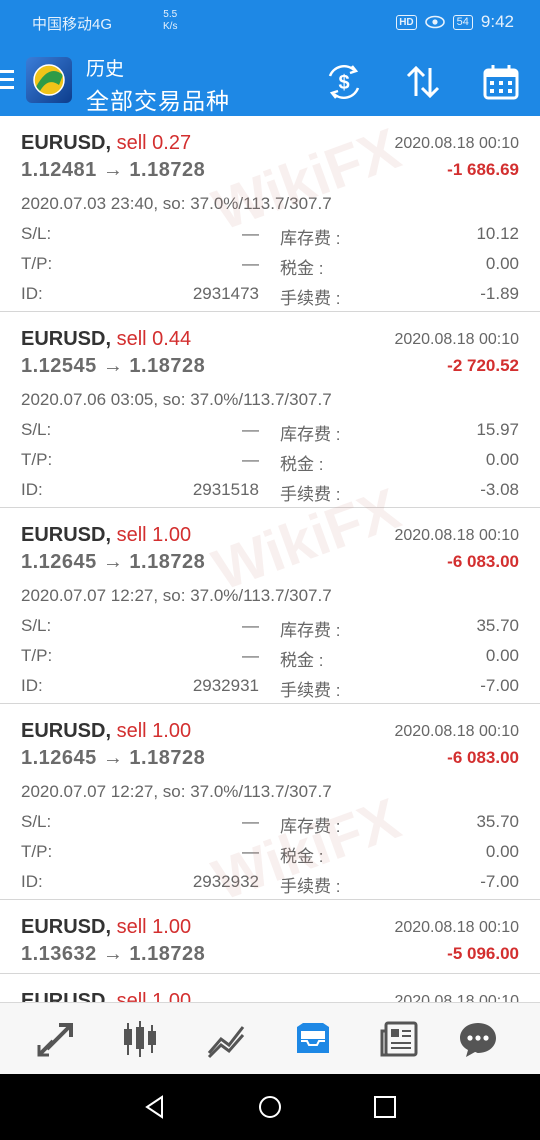 The height and width of the screenshot is (1140, 540). I want to click on sort-icon, so click(423, 82).